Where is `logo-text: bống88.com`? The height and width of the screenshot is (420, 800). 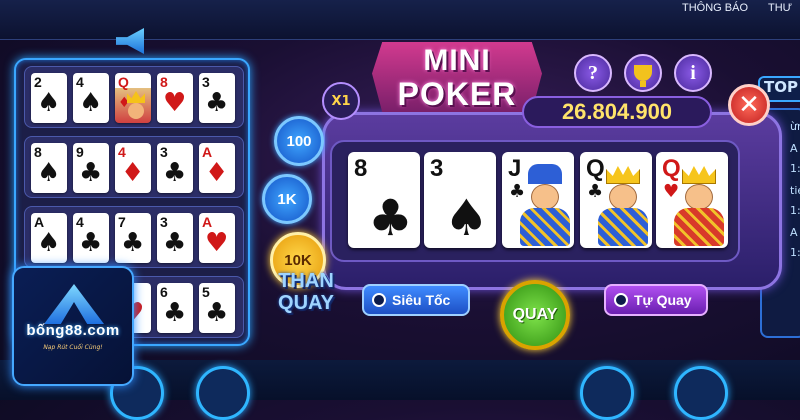
logo-text: bống88.com is located at coordinates (73, 330).